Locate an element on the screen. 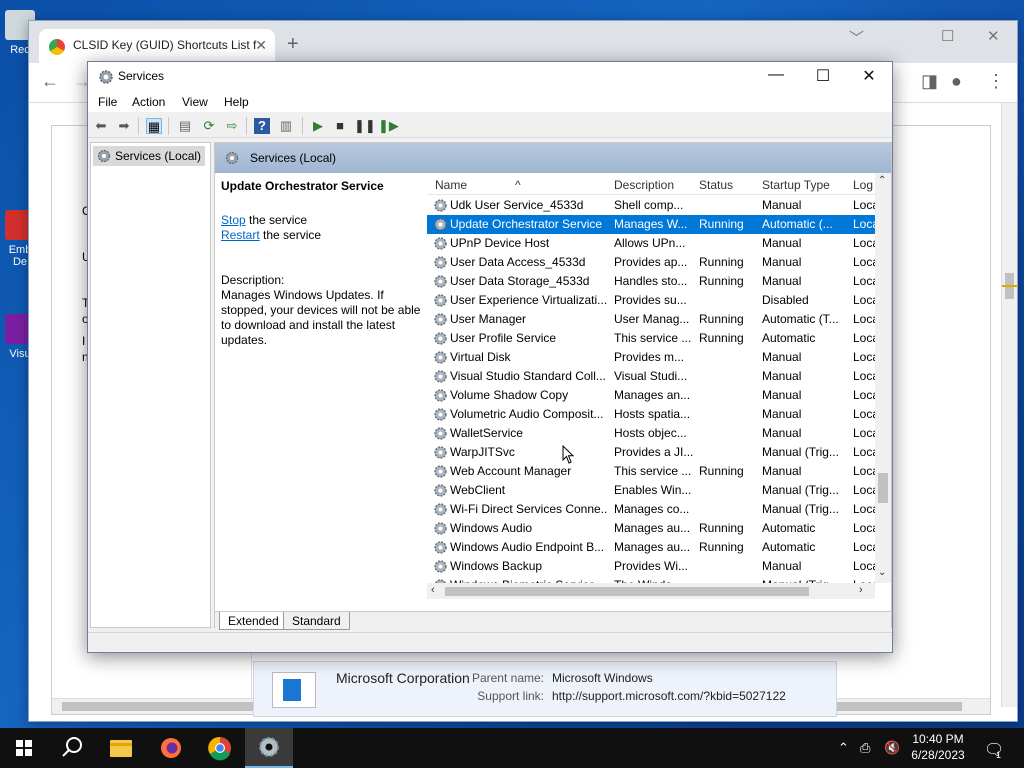 This screenshot has width=1024, height=768. notification-icon: 🗨 is located at coordinates (994, 750).